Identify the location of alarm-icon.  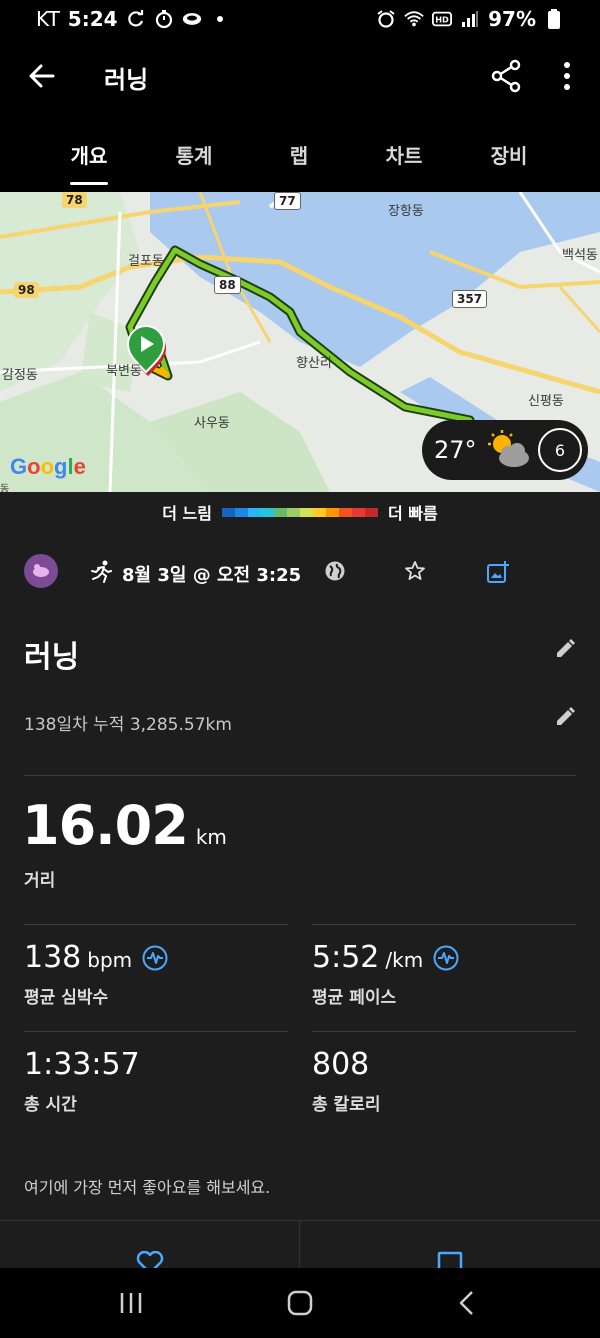
(386, 19).